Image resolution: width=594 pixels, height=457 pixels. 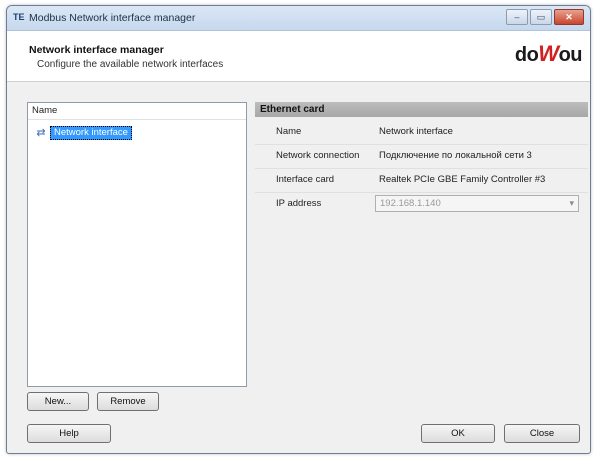 What do you see at coordinates (137, 111) in the screenshot?
I see `list-column-header: Name` at bounding box center [137, 111].